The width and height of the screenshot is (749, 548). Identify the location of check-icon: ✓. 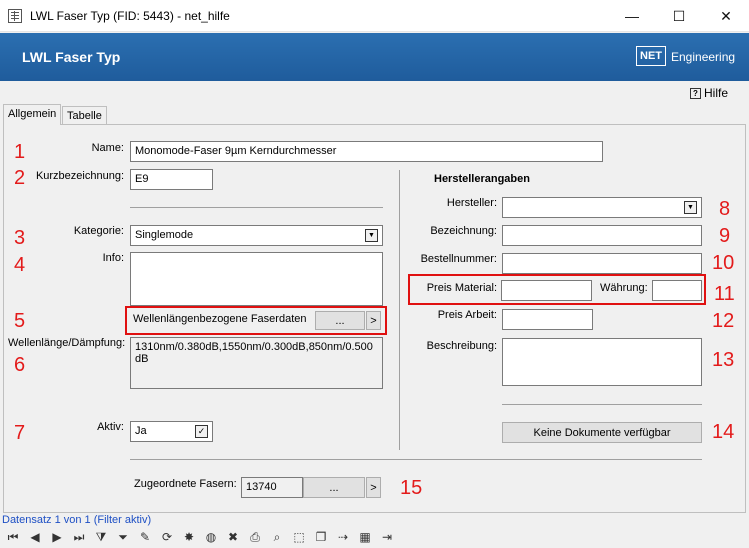
(201, 431).